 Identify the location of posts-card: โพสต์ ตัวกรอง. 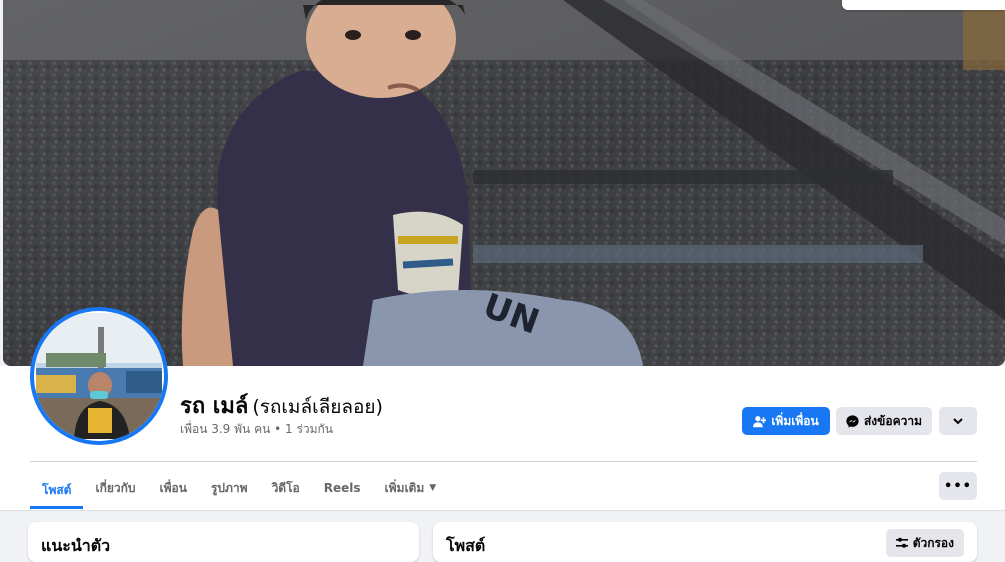
(705, 542).